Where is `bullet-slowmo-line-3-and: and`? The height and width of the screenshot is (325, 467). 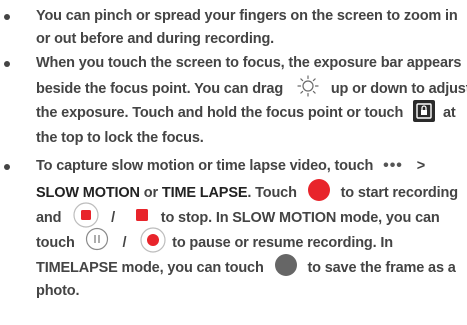 bullet-slowmo-line-3-and: and is located at coordinates (49, 217).